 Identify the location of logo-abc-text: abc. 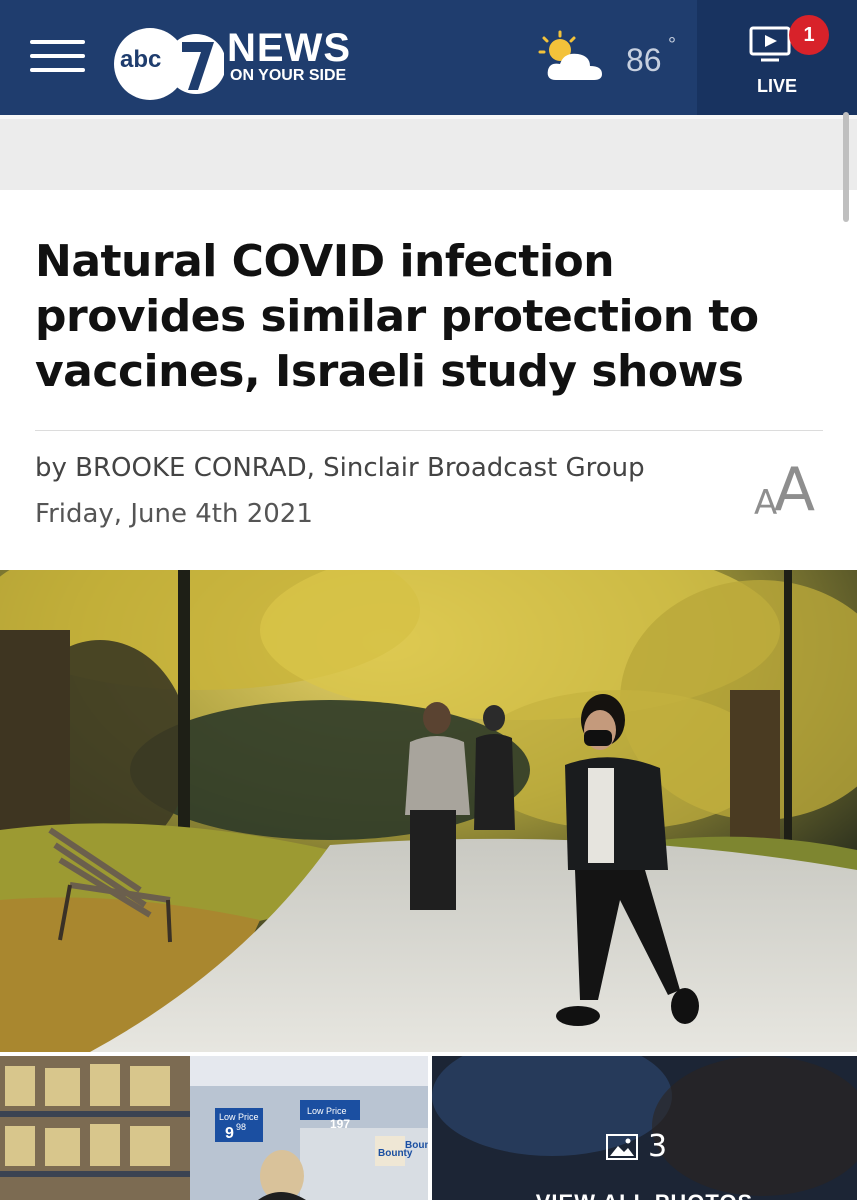
(141, 59).